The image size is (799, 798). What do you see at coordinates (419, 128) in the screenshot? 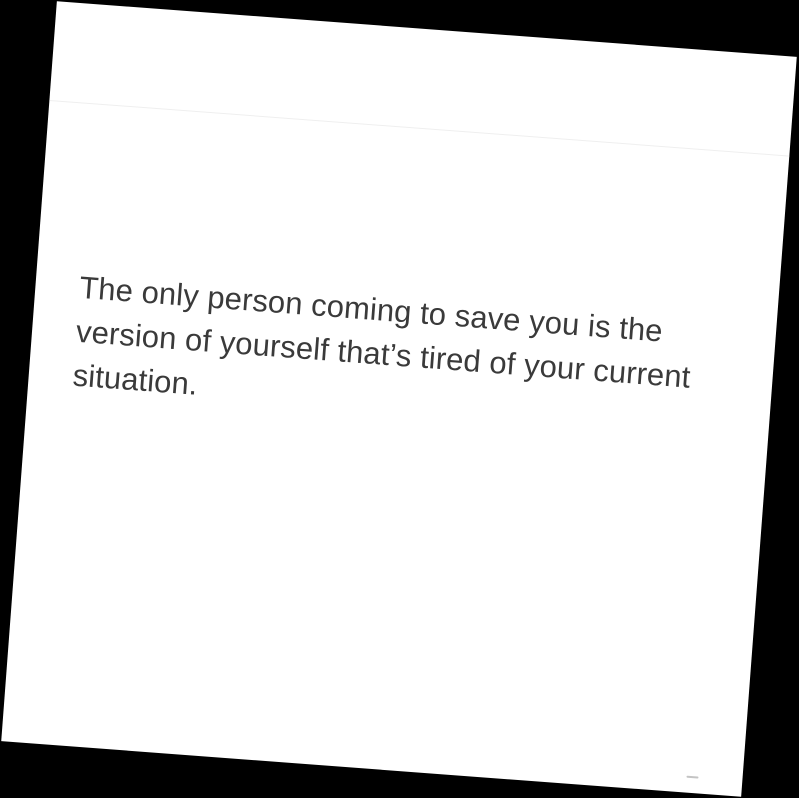
I see `header-divider` at bounding box center [419, 128].